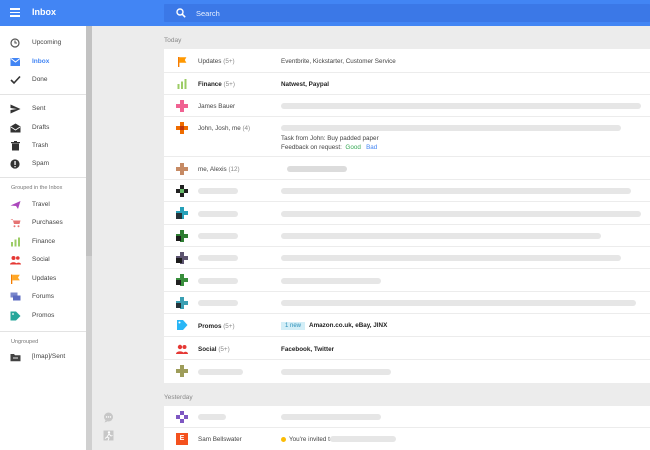 This screenshot has height=450, width=650. I want to click on sidebar-item-social: Social, so click(43, 260).